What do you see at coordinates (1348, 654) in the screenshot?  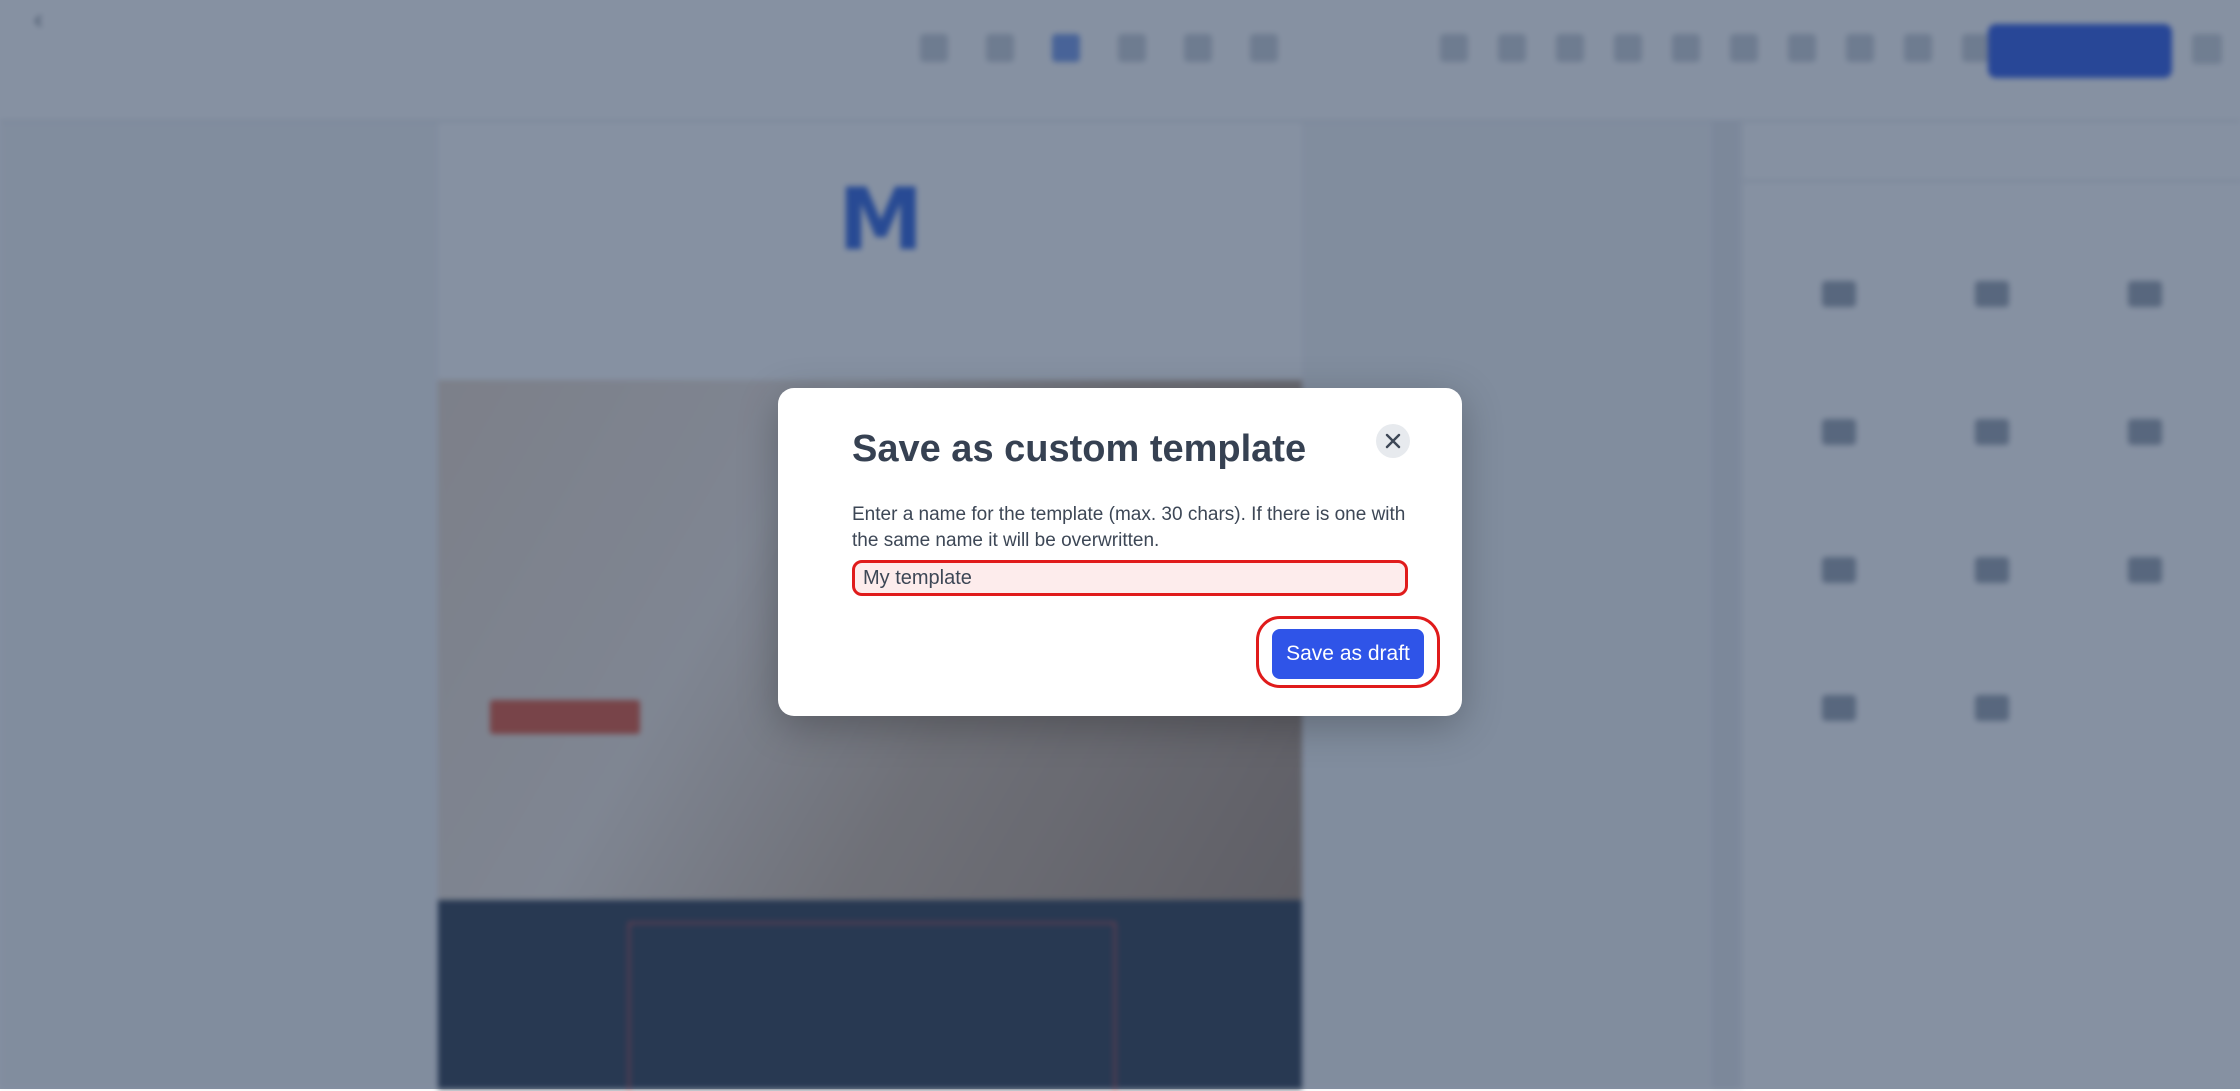 I see `save-as-draft-button: Save as draft` at bounding box center [1348, 654].